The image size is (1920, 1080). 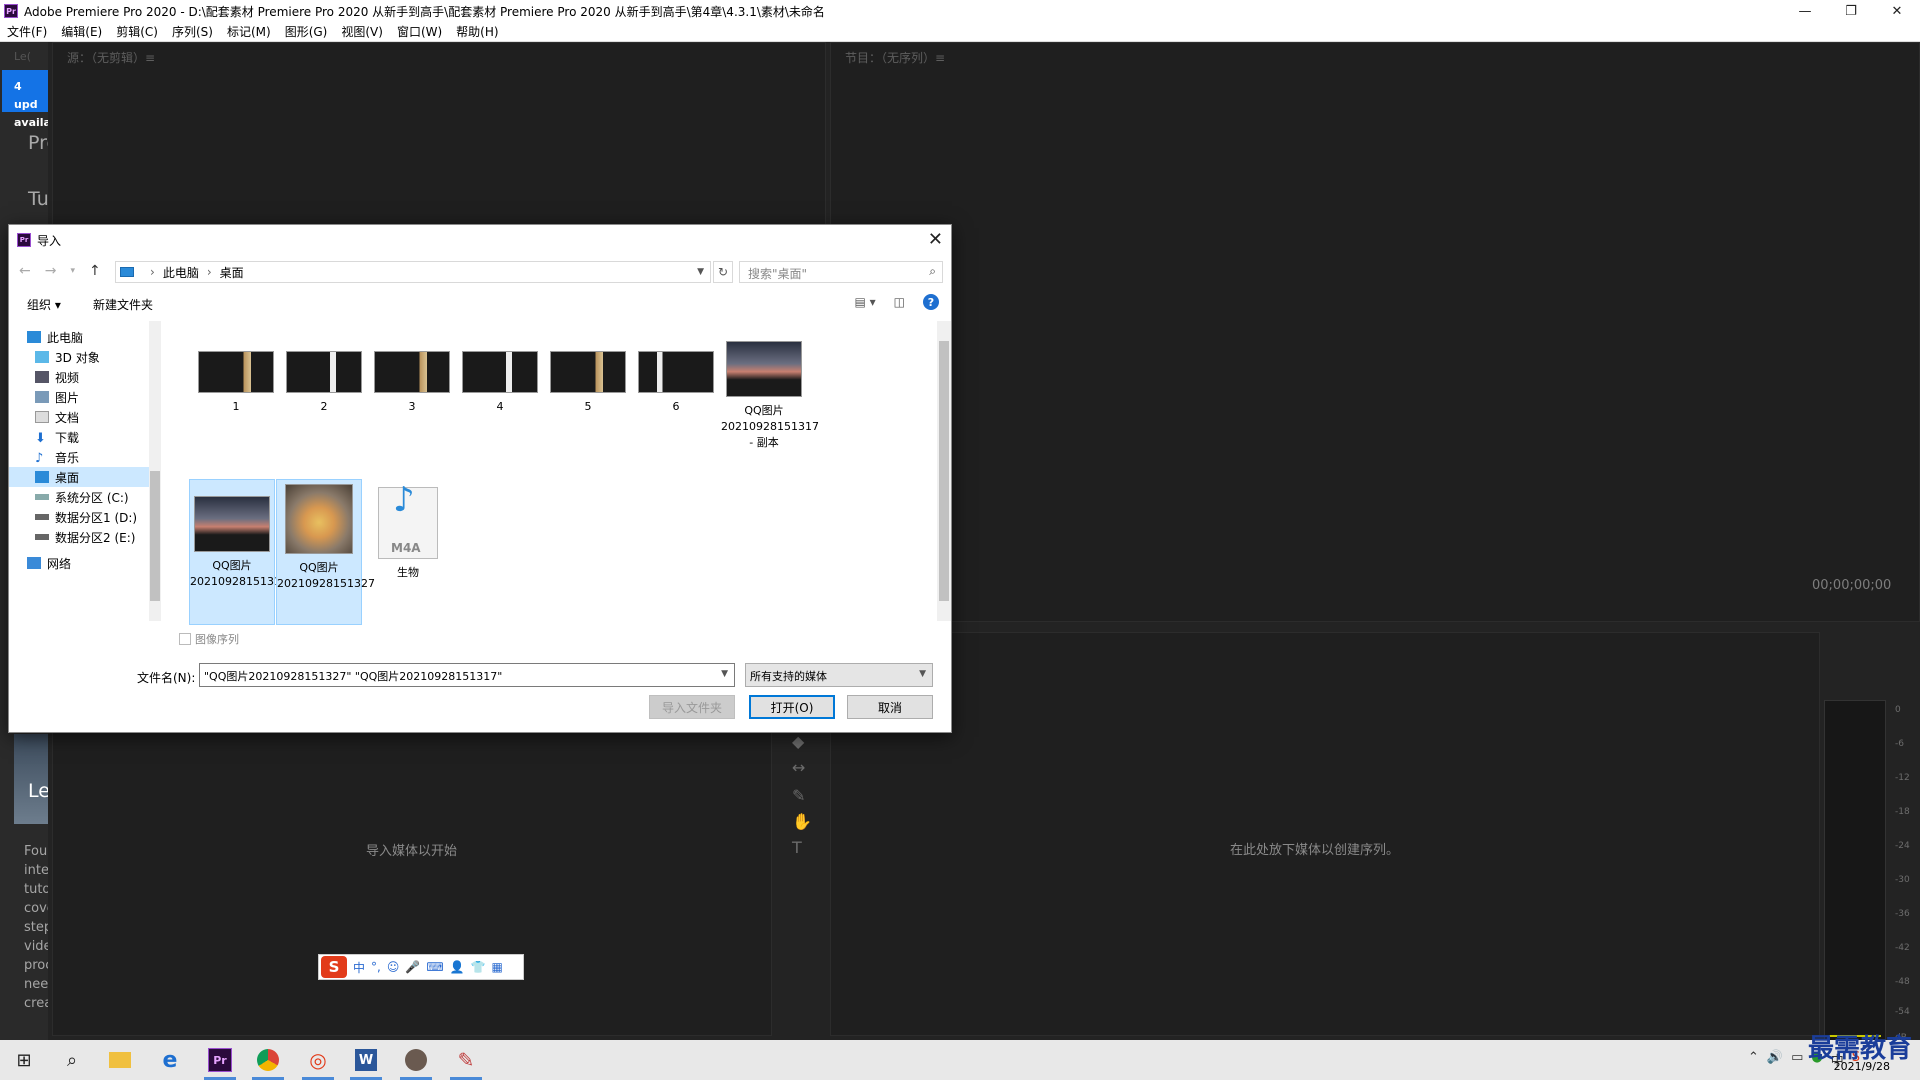 What do you see at coordinates (366, 1062) in the screenshot?
I see `word-icon: W` at bounding box center [366, 1062].